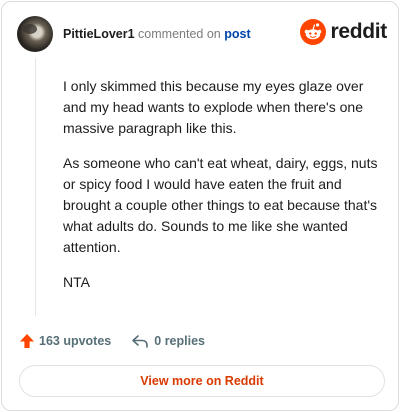  Describe the element at coordinates (313, 32) in the screenshot. I see `reddit-snoo-icon` at that location.